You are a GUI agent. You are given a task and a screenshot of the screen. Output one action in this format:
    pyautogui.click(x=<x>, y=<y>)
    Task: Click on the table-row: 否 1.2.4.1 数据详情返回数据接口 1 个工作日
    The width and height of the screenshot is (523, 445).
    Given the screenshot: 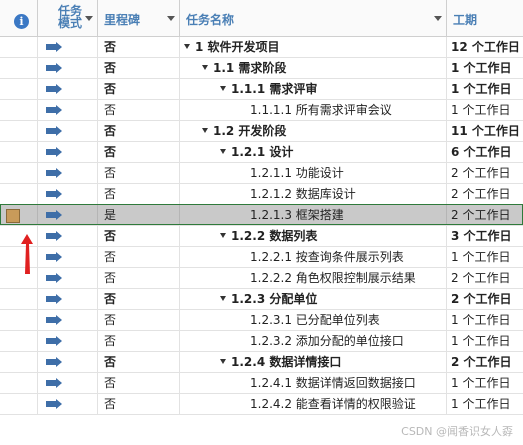 What is the action you would take?
    pyautogui.click(x=261, y=383)
    